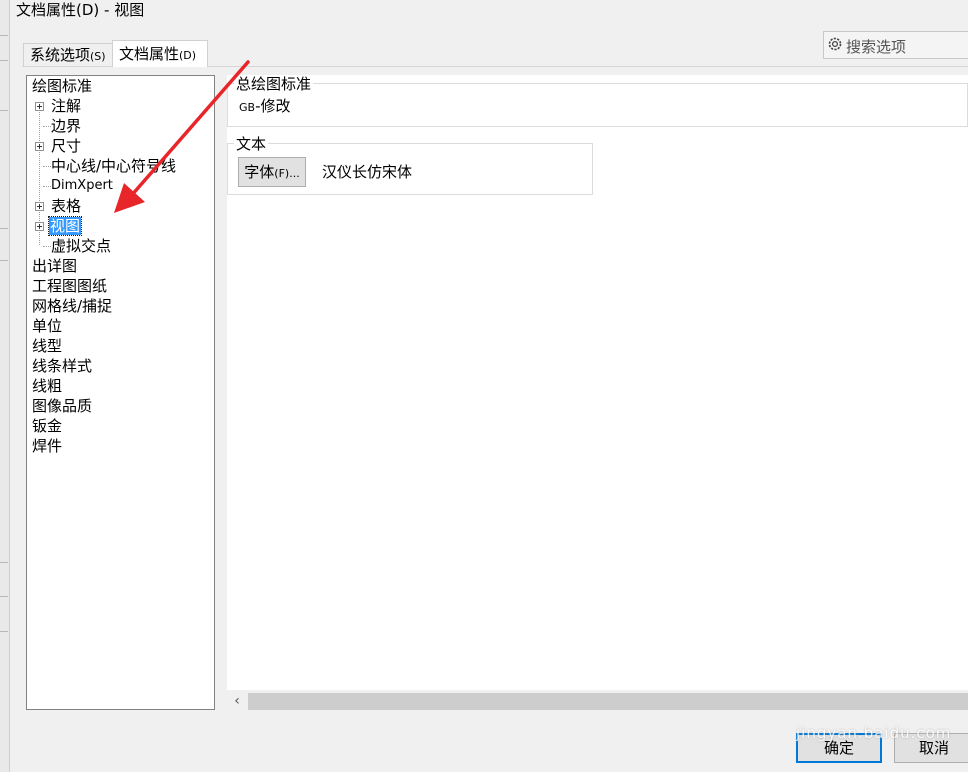  What do you see at coordinates (80, 10) in the screenshot?
I see `window-title: 文档属性(D) - 视图` at bounding box center [80, 10].